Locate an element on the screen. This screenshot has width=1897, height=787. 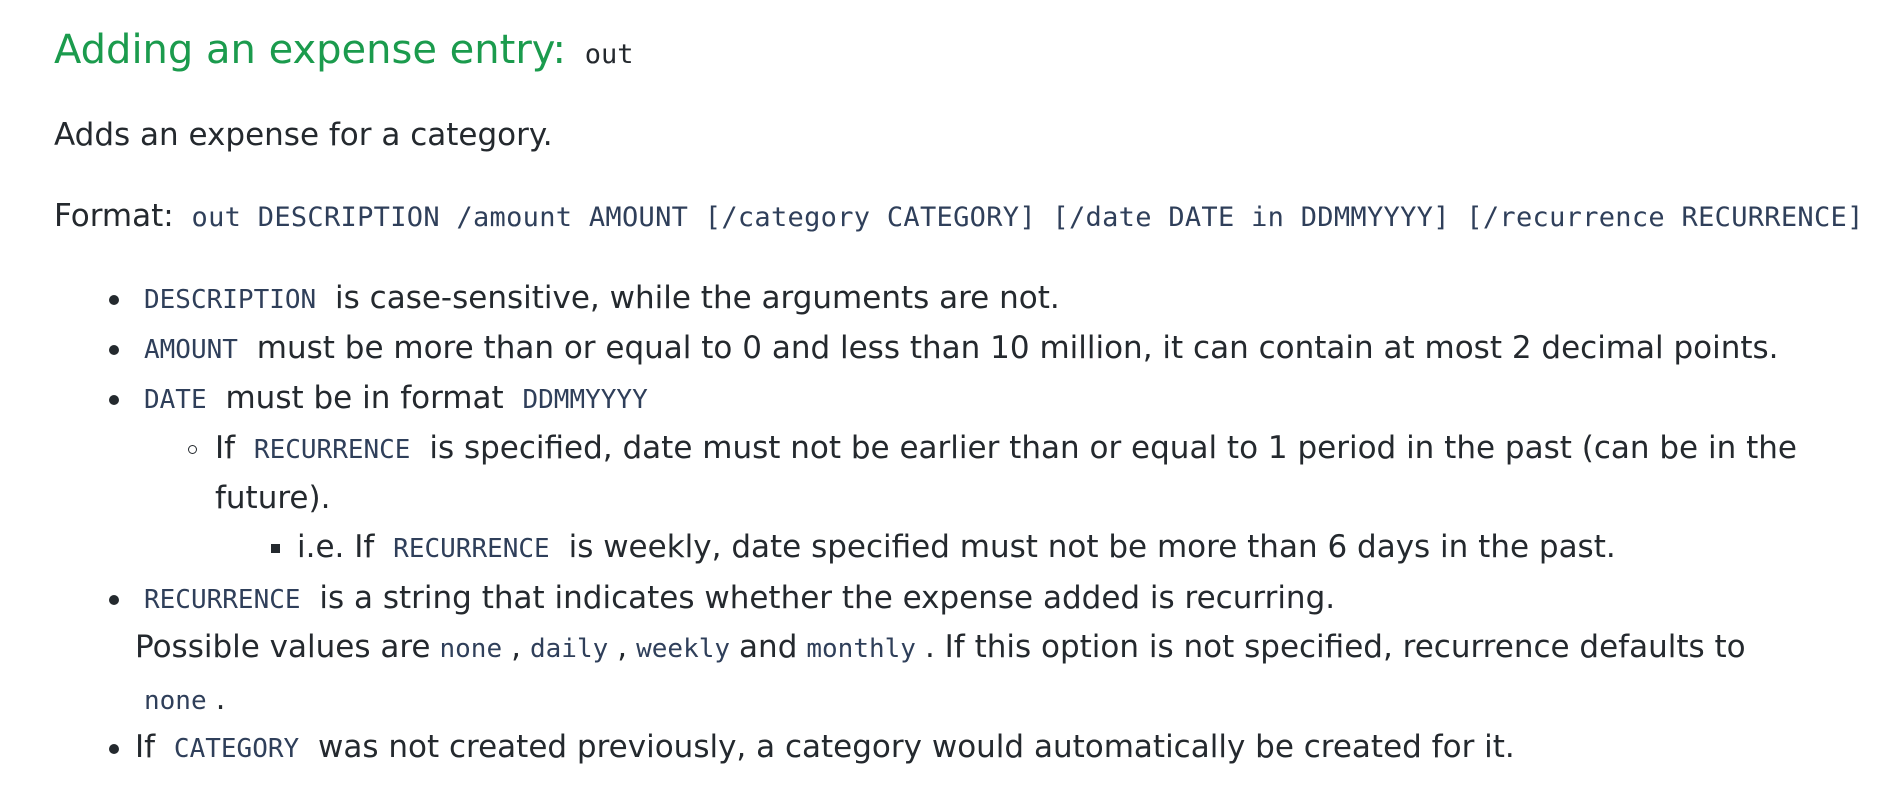
bullet-square is located at coordinates (275, 548).